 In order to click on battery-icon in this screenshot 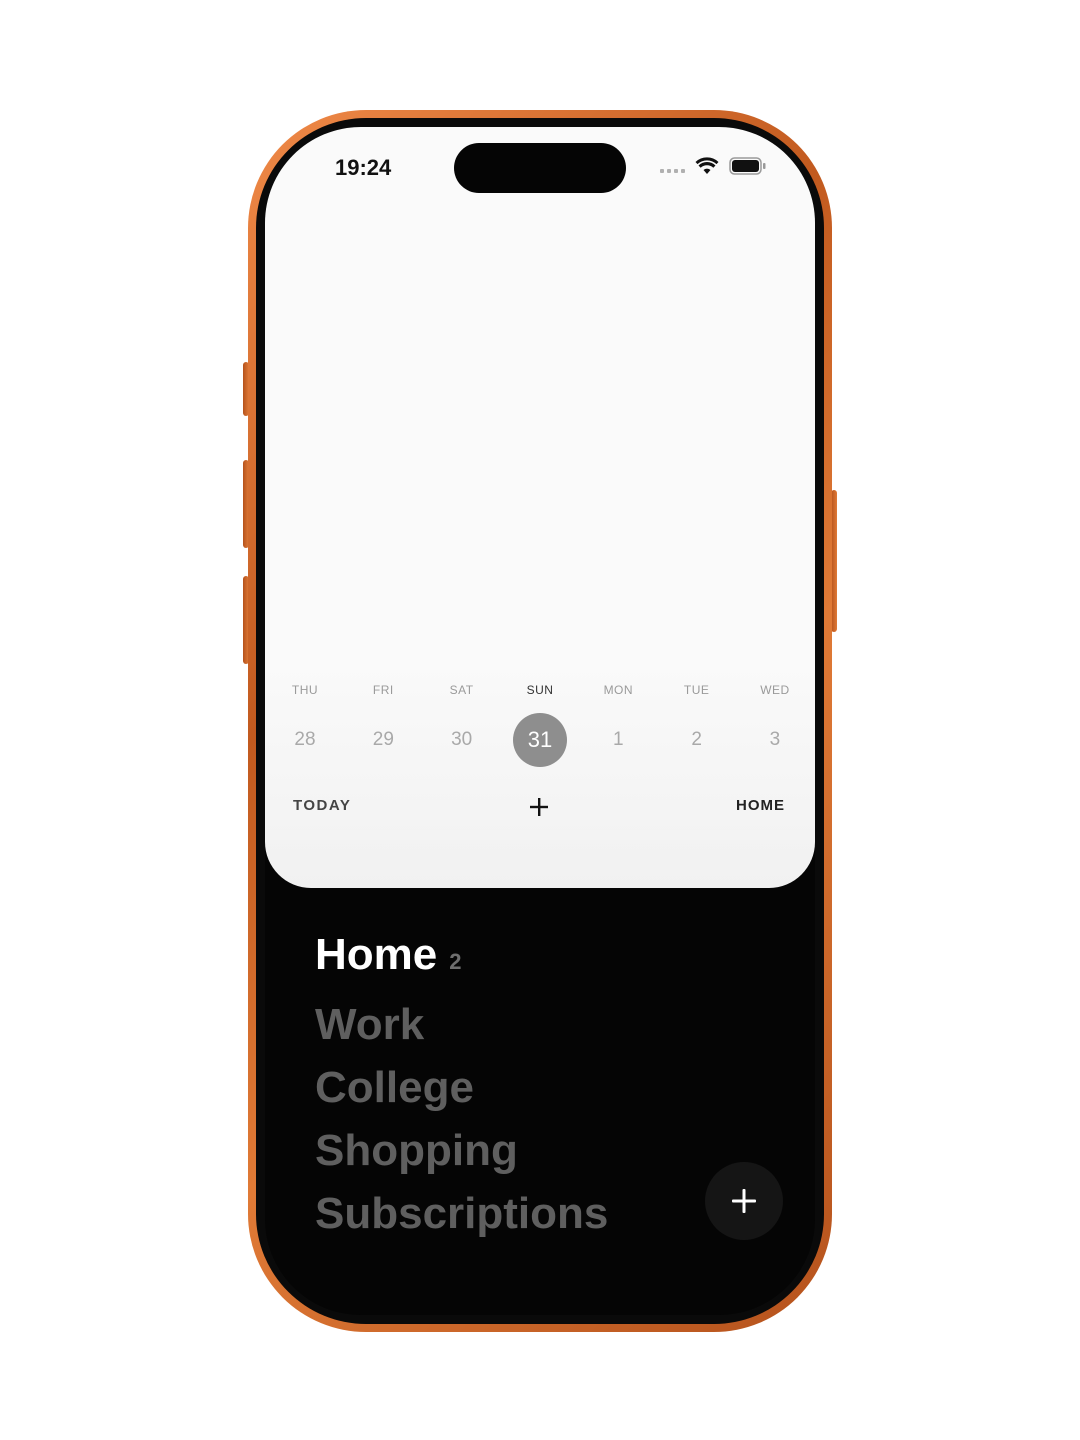, I will do `click(747, 166)`.